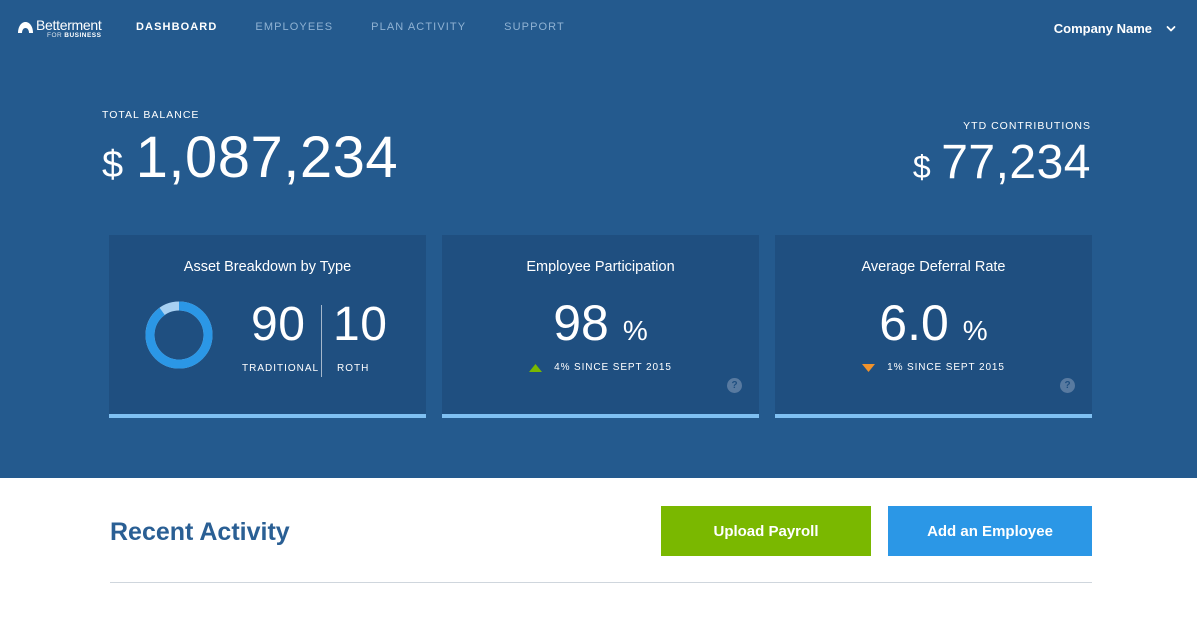 The width and height of the screenshot is (1197, 619). I want to click on brand-subtitle: FOR BUSINESS, so click(69, 36).